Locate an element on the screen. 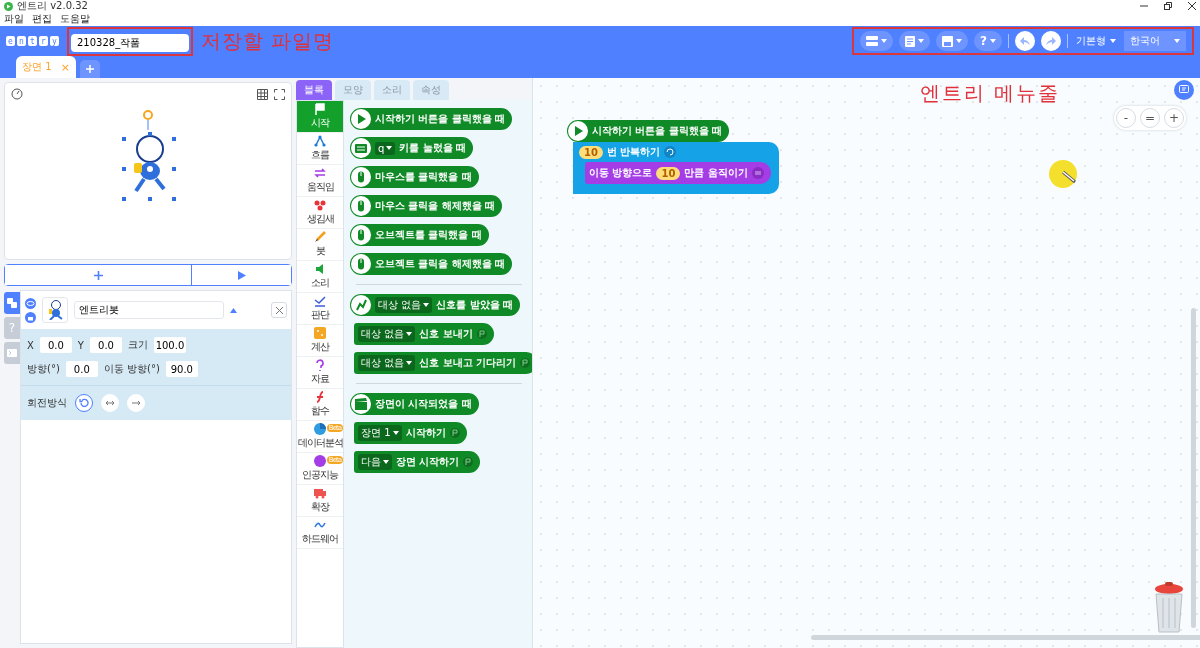 The height and width of the screenshot is (648, 1200). event-block: 시작하기 버튼을 클릭했을 때 is located at coordinates (431, 119).